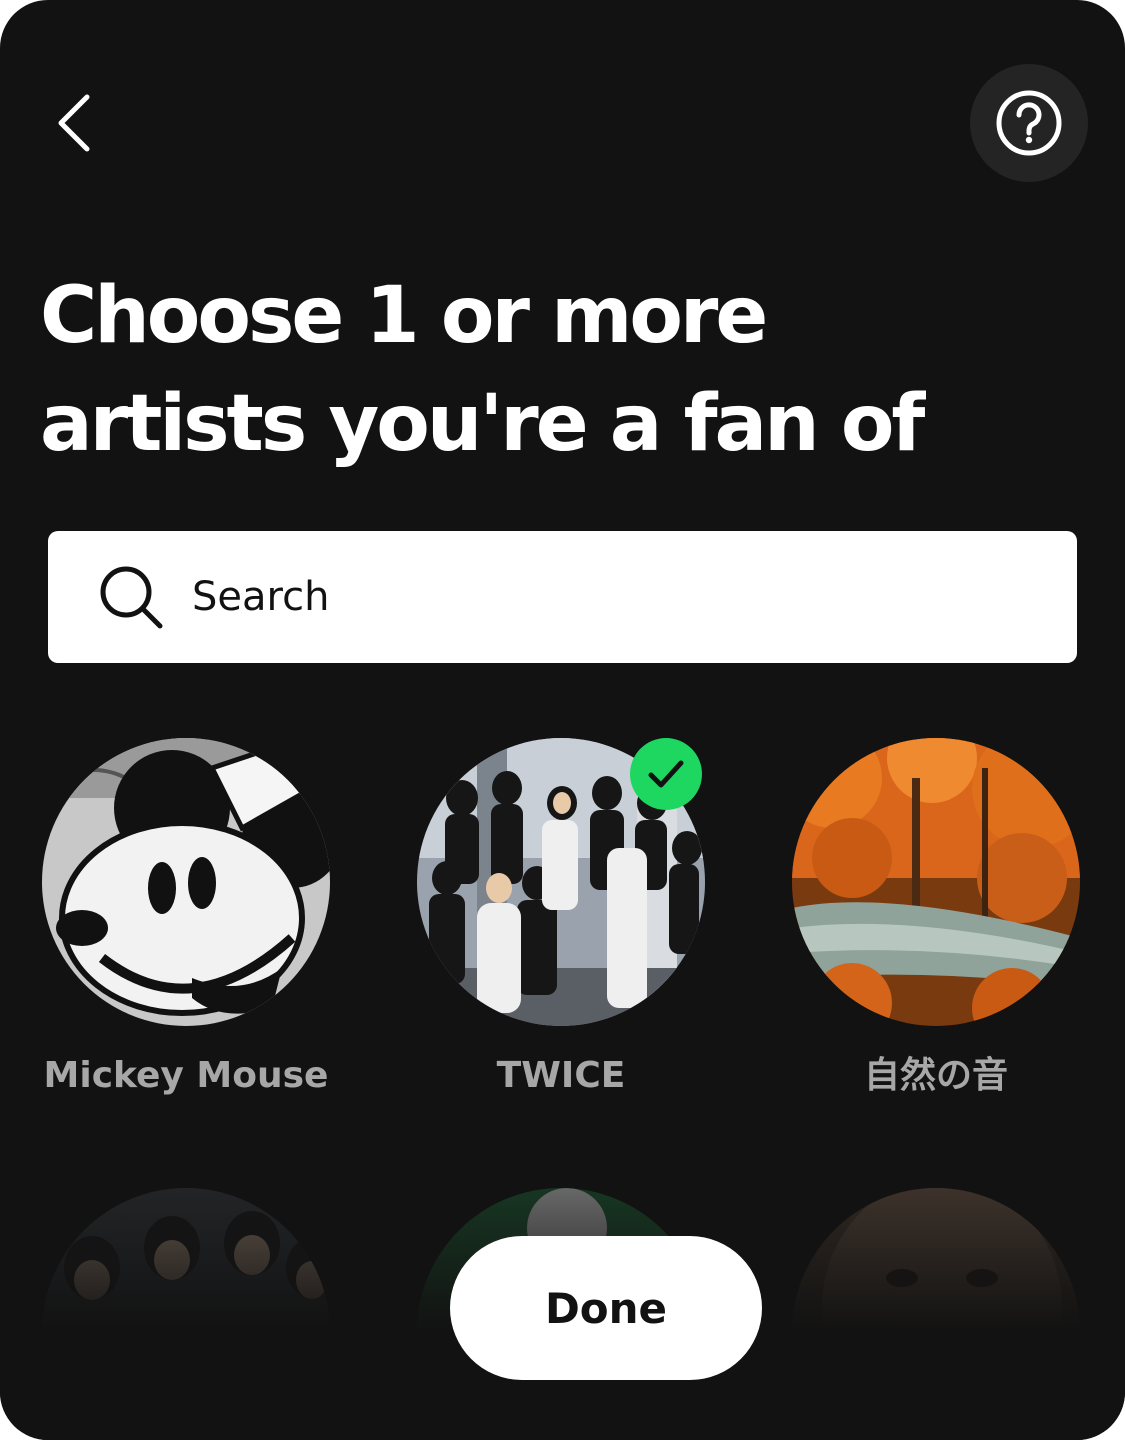 The width and height of the screenshot is (1125, 1440). I want to click on back-button, so click(75, 123).